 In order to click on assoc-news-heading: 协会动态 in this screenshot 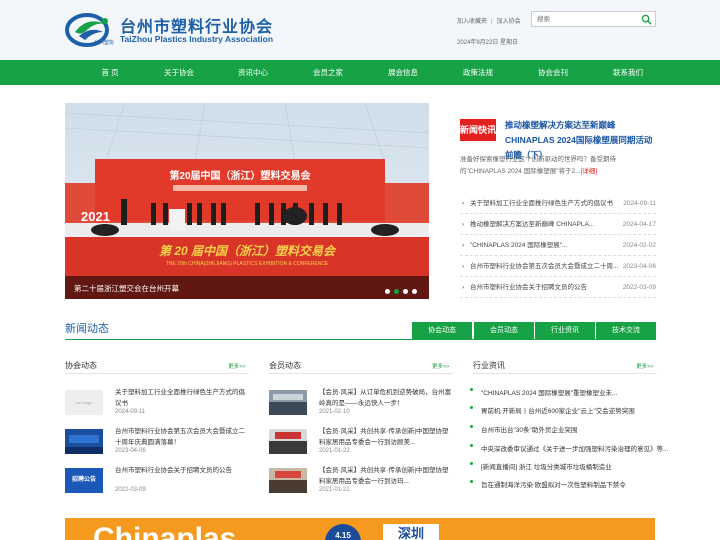, I will do `click(81, 365)`.